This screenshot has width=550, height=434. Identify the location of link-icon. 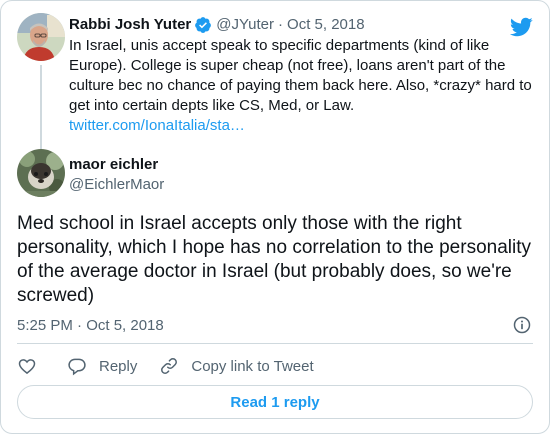
(169, 366).